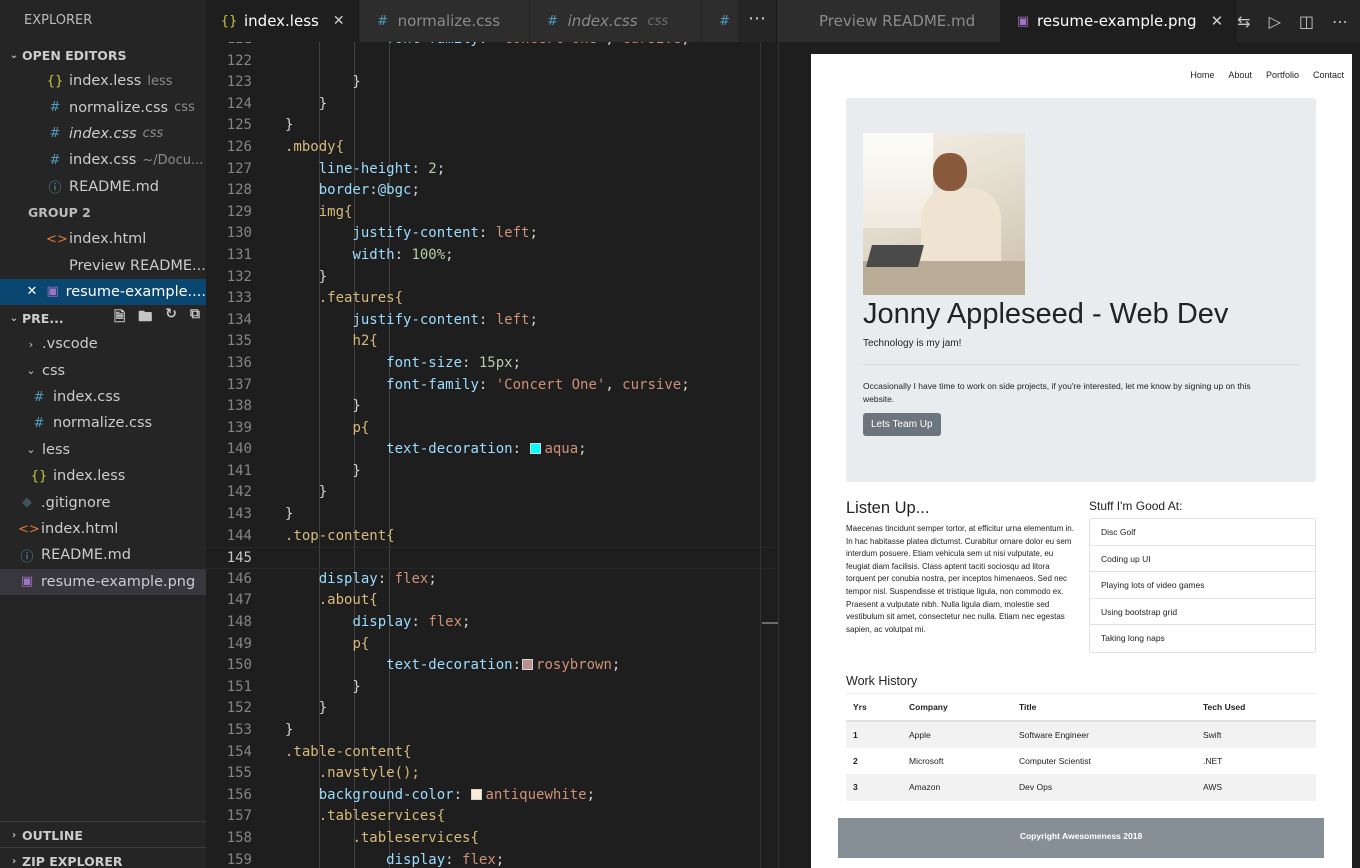 The image size is (1360, 868). Describe the element at coordinates (239, 168) in the screenshot. I see `line-number: 127` at that location.